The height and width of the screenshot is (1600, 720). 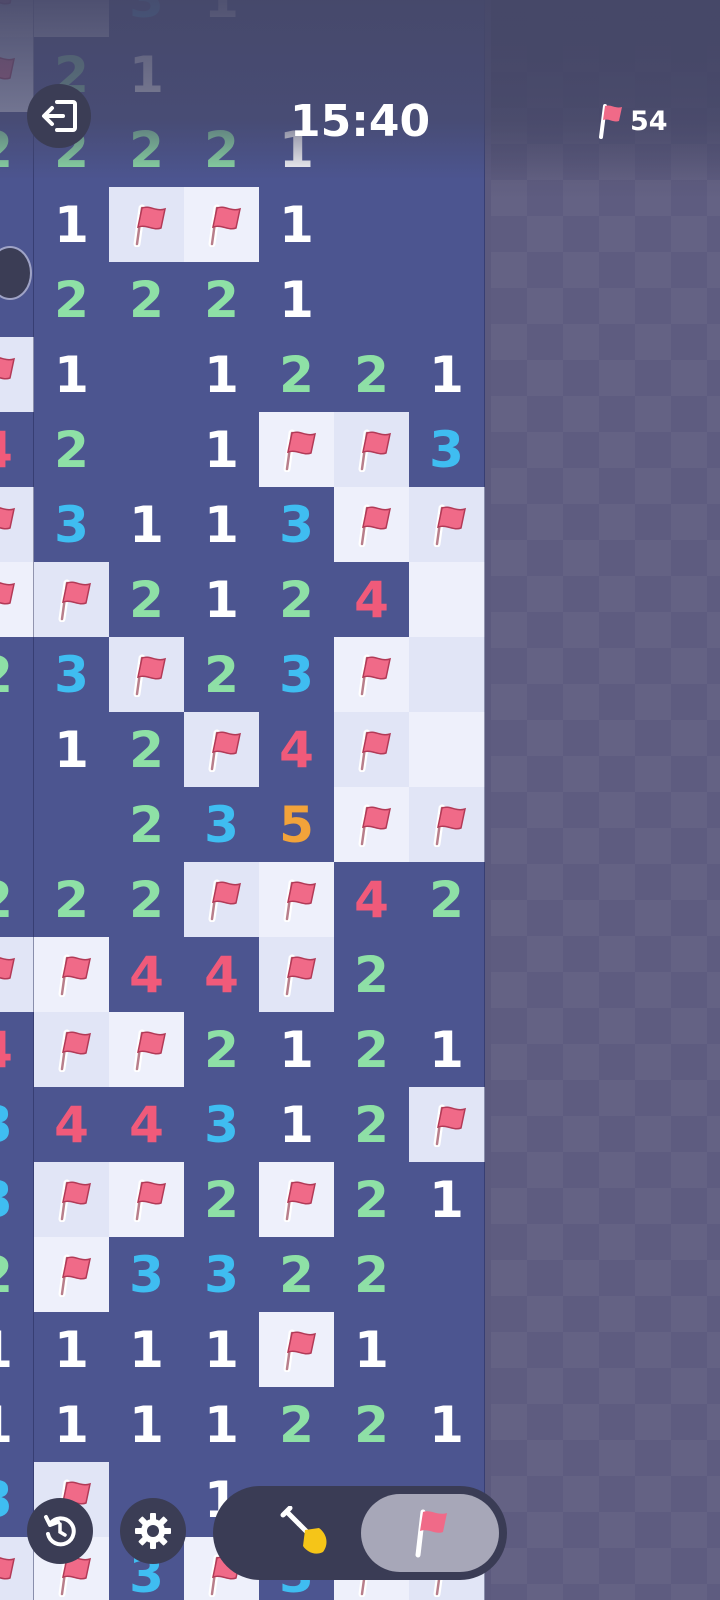 I want to click on number-cell: 5, so click(x=297, y=825).